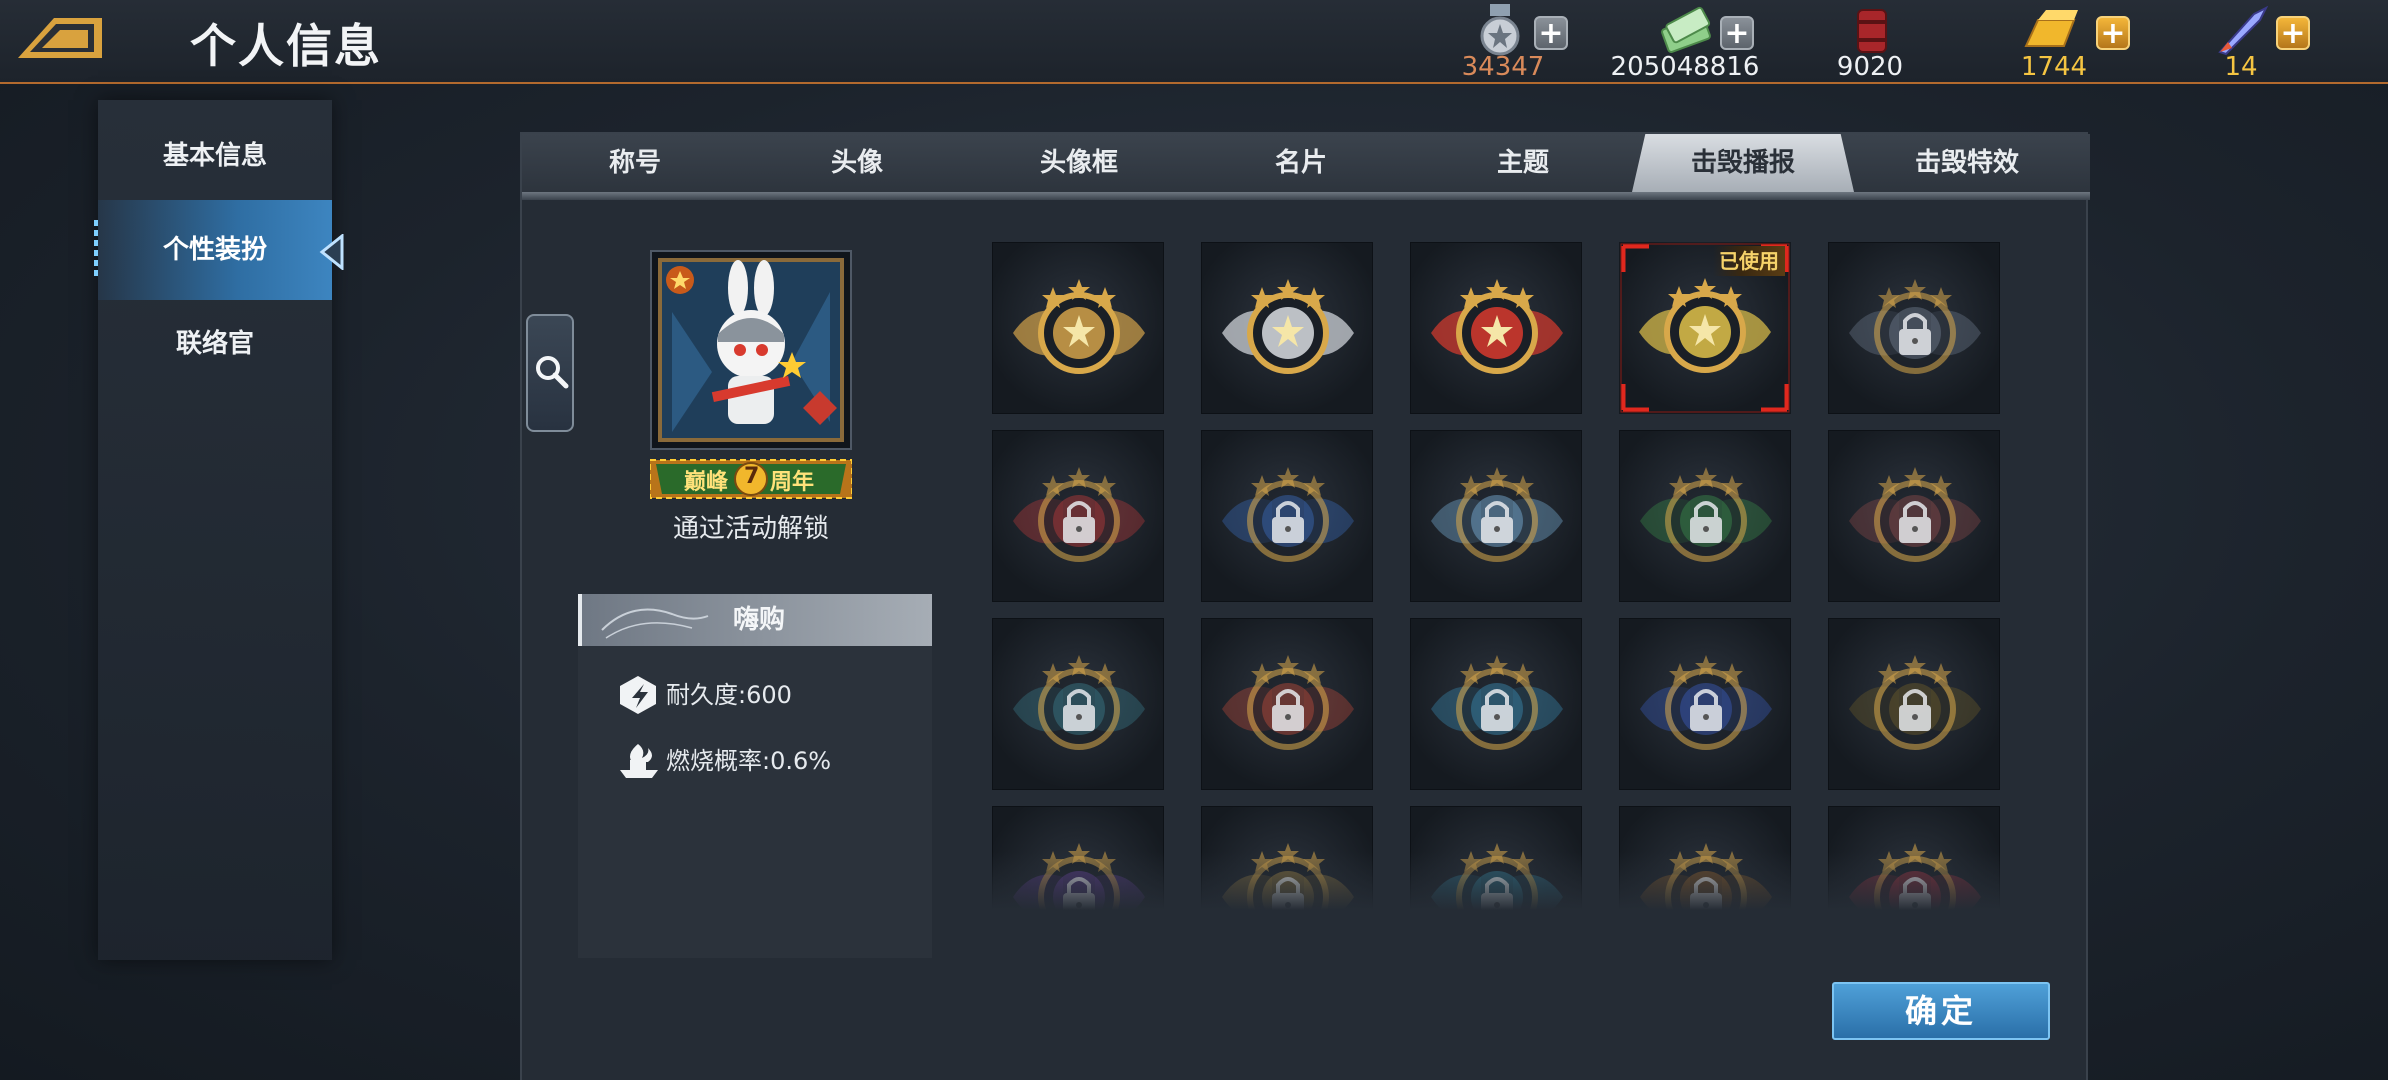 The width and height of the screenshot is (2388, 1080). I want to click on back-button, so click(60, 38).